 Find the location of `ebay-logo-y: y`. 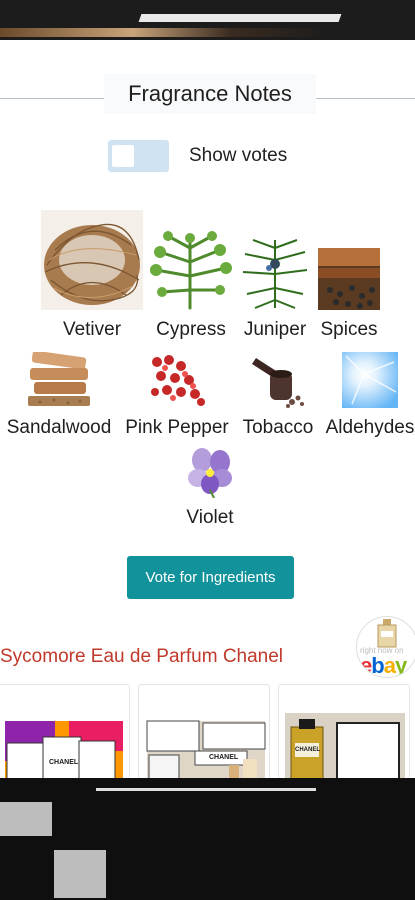

ebay-logo-y: y is located at coordinates (400, 665).